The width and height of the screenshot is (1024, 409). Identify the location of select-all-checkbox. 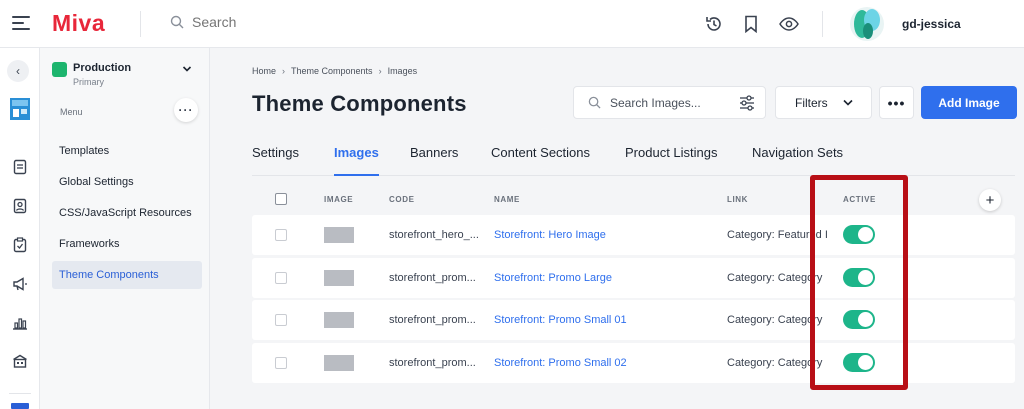
(281, 199).